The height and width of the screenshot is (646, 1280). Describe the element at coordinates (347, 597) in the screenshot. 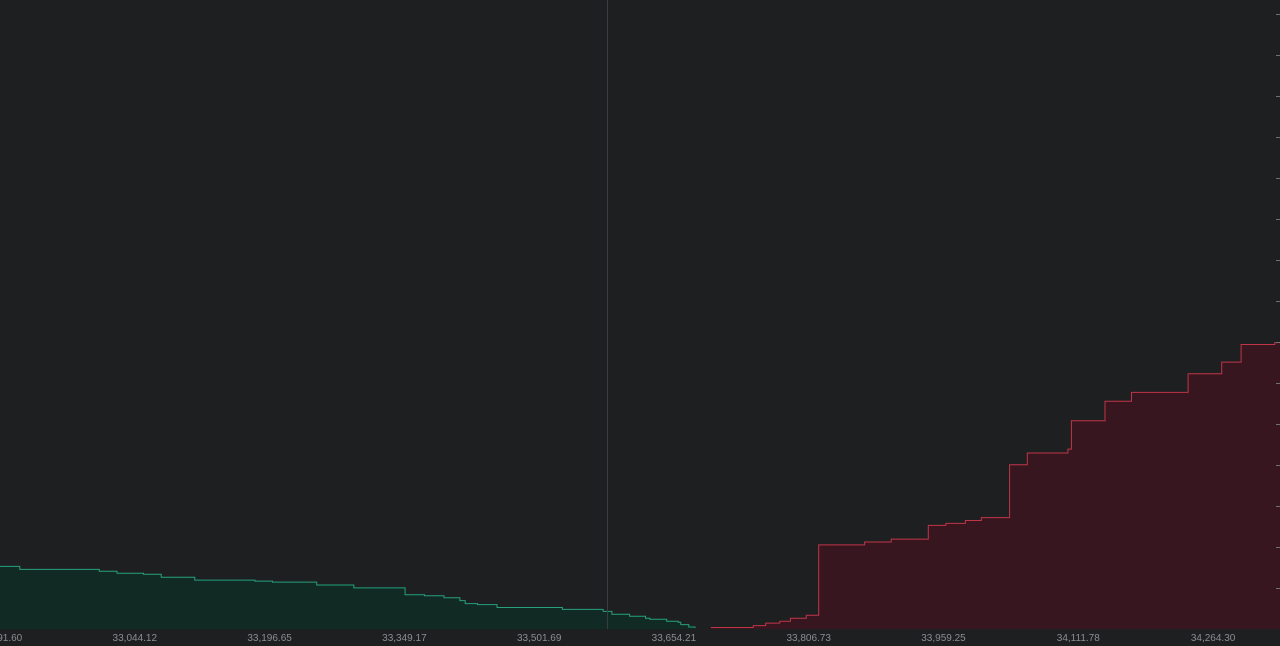

I see `bid-depth-area` at that location.